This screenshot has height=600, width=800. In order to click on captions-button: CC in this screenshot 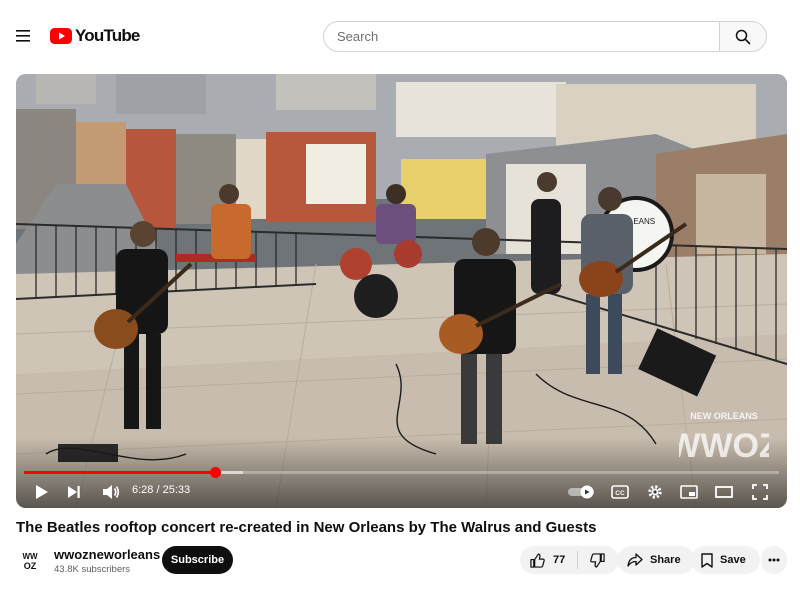, I will do `click(620, 492)`.